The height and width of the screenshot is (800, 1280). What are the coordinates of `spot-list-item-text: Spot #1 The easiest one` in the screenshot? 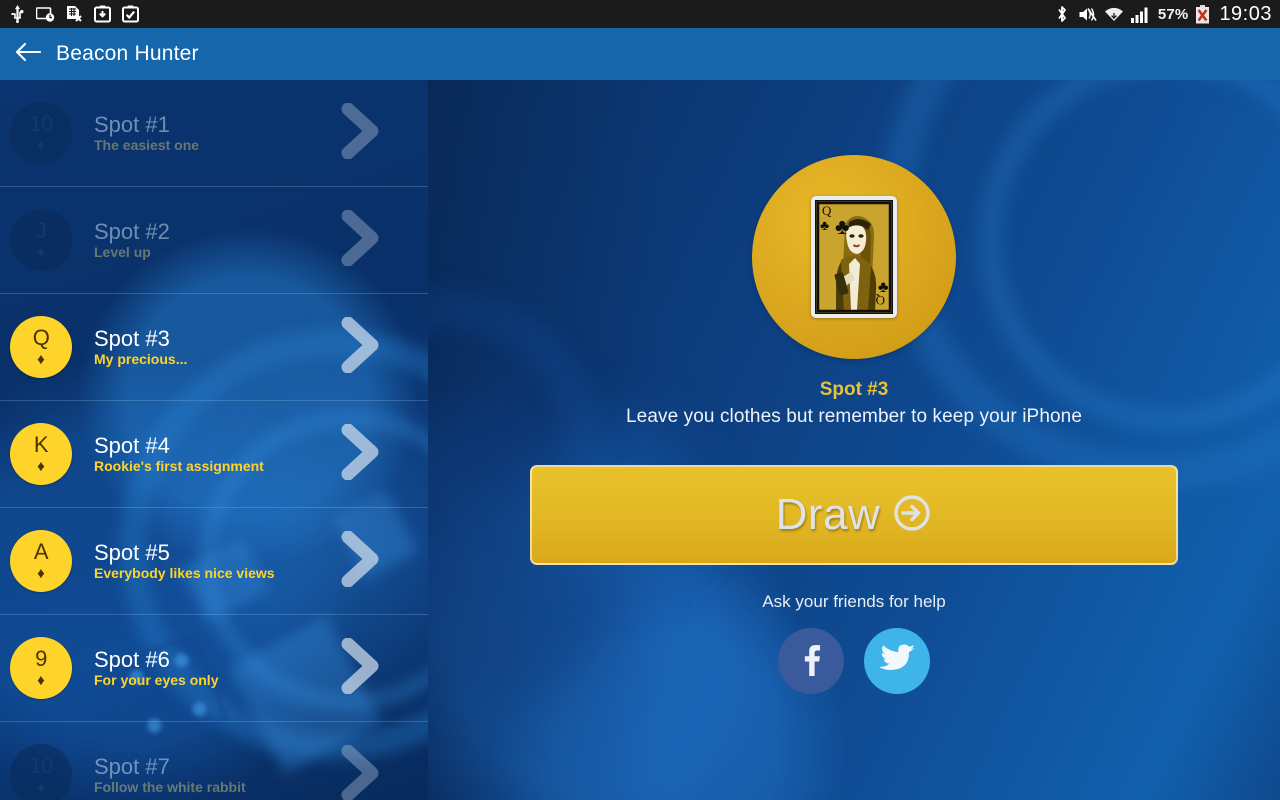 It's located at (146, 133).